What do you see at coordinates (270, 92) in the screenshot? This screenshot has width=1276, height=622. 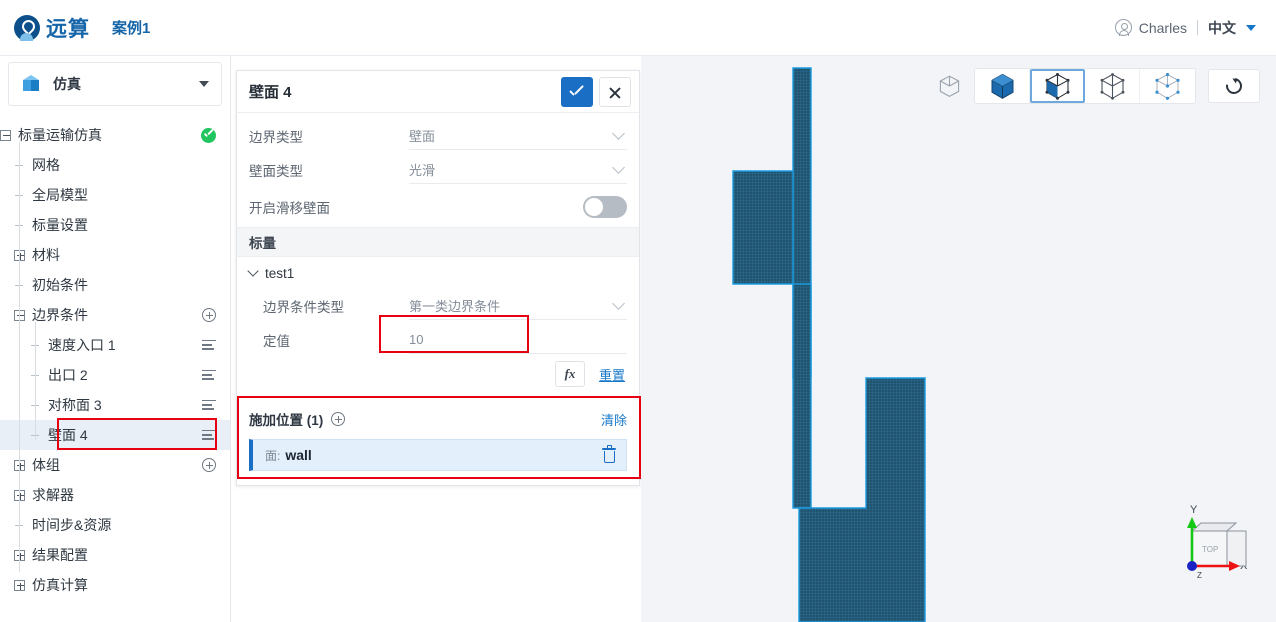 I see `panel-title: 壁面 4` at bounding box center [270, 92].